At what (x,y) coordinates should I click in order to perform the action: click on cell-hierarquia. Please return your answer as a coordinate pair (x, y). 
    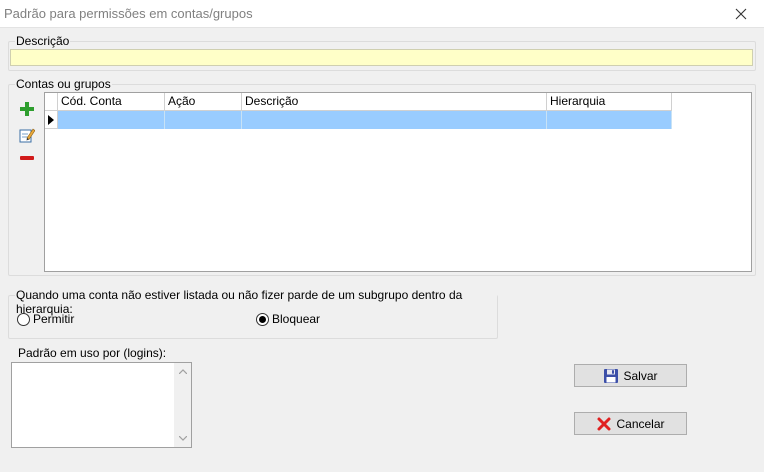
    Looking at the image, I should click on (609, 120).